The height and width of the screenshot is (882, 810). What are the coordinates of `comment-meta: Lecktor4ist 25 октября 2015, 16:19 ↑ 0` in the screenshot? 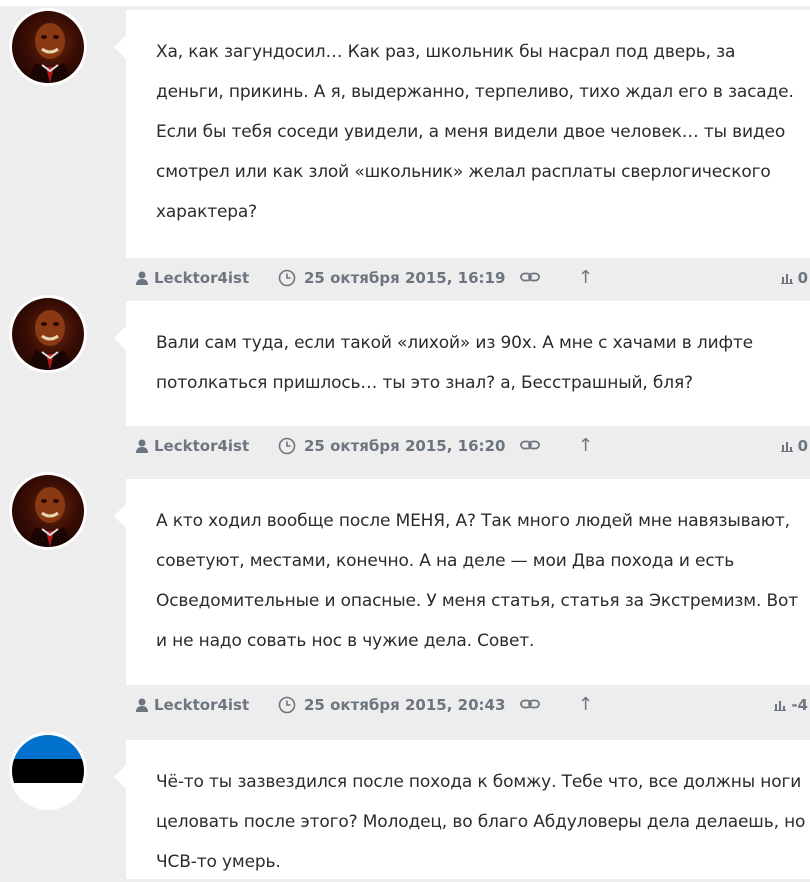 It's located at (468, 279).